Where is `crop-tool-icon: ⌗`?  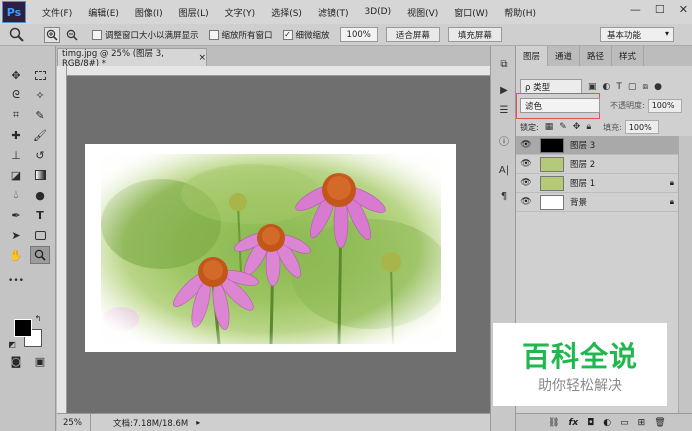
crop-tool-icon: ⌗ is located at coordinates (16, 115).